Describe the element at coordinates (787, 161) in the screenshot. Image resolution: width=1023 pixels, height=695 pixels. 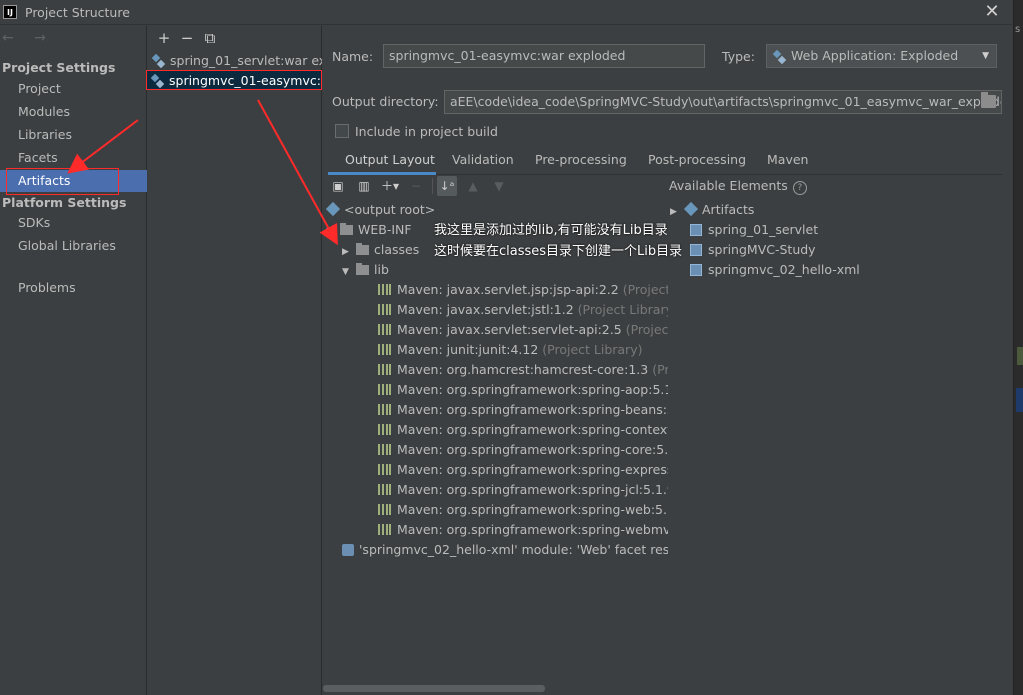
I see `tab-maven: Maven` at that location.